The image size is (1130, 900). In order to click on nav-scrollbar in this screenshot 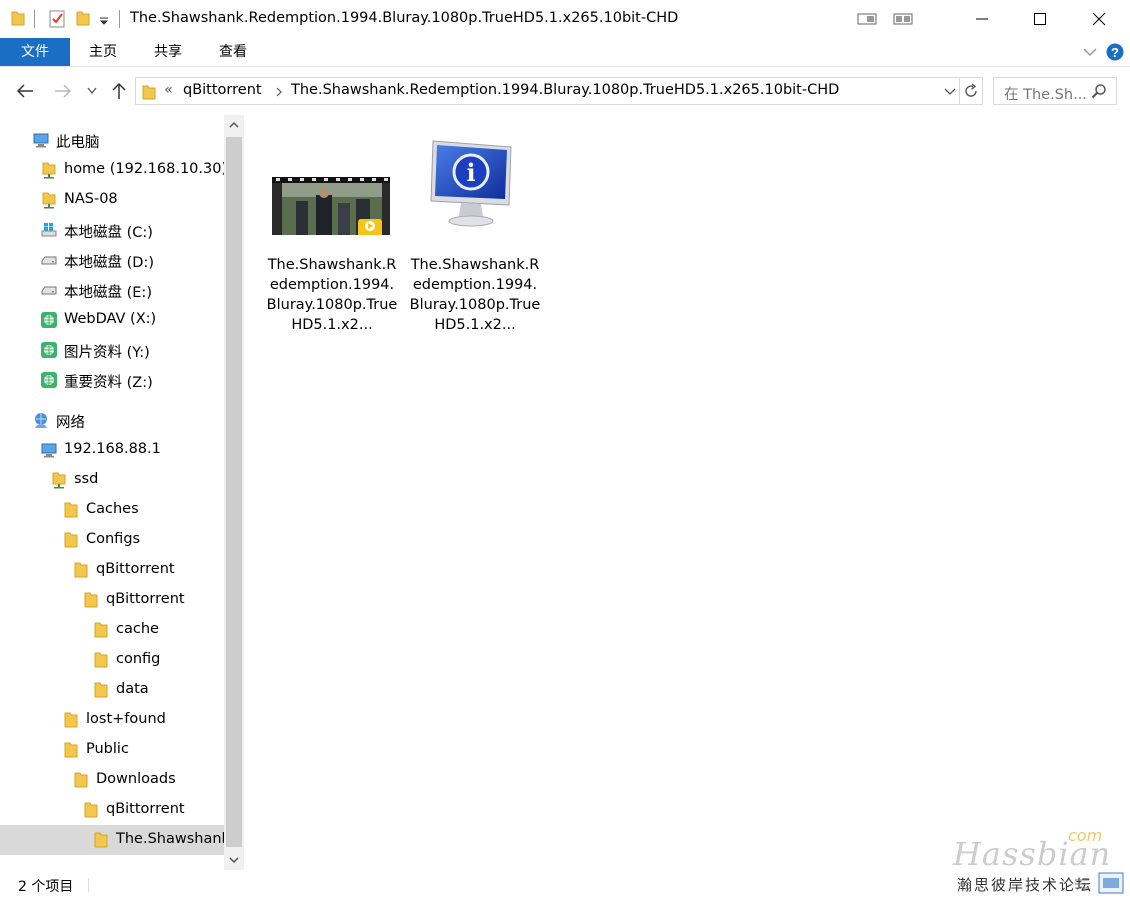, I will do `click(234, 492)`.